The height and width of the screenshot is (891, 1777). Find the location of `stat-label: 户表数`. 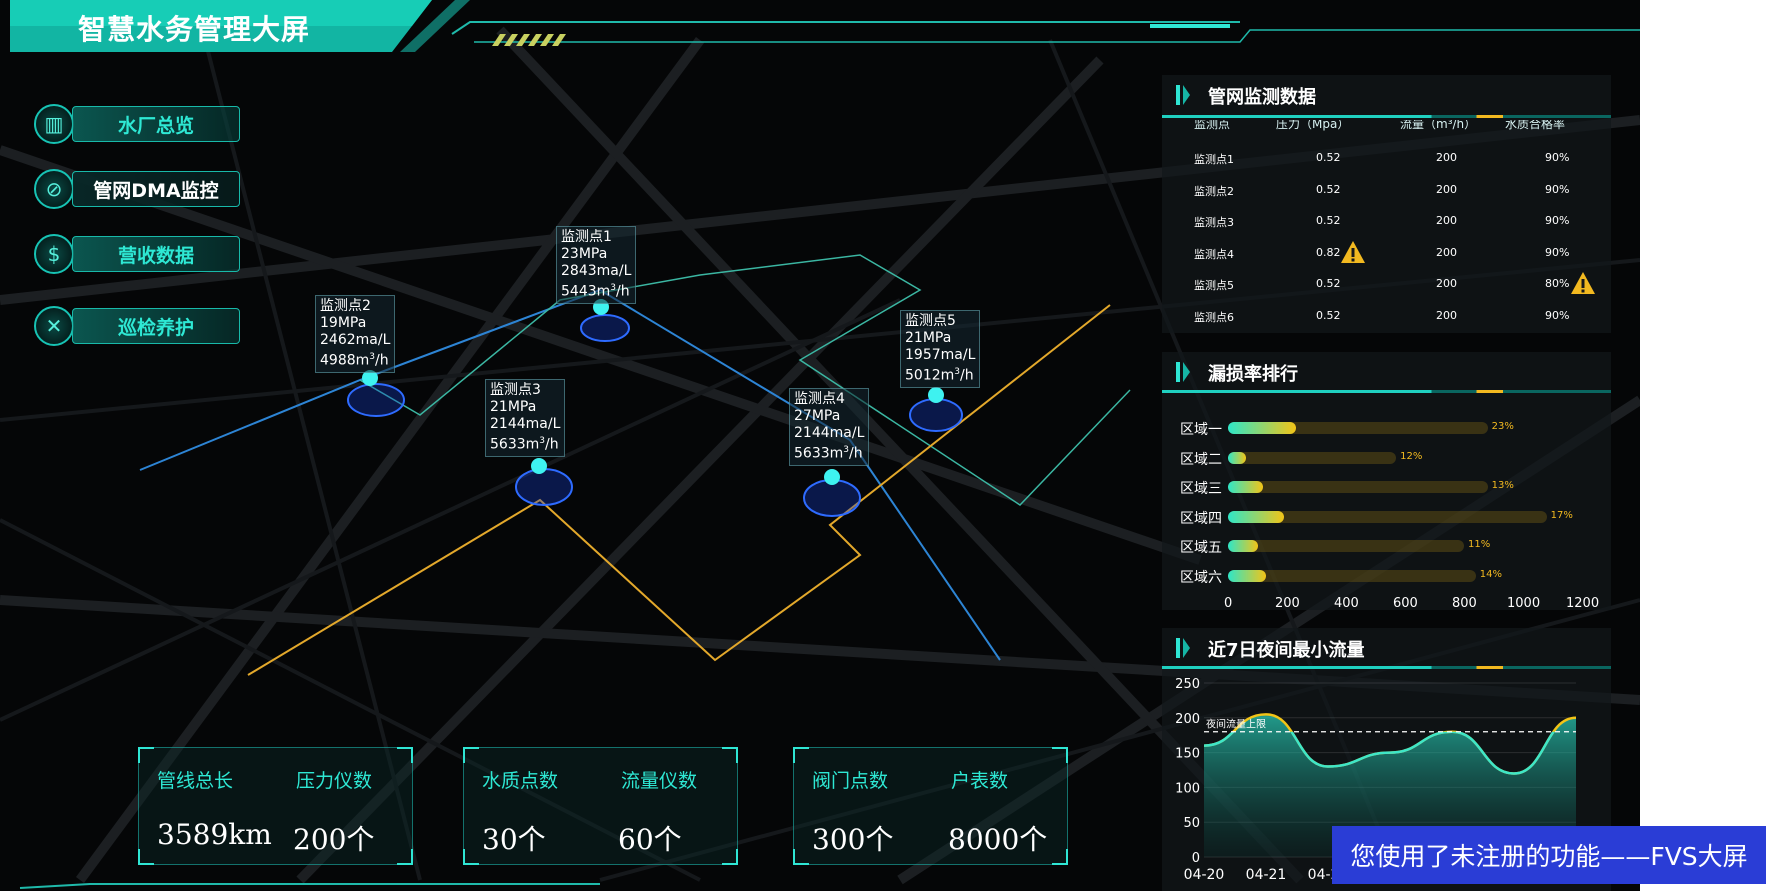

stat-label: 户表数 is located at coordinates (980, 781).